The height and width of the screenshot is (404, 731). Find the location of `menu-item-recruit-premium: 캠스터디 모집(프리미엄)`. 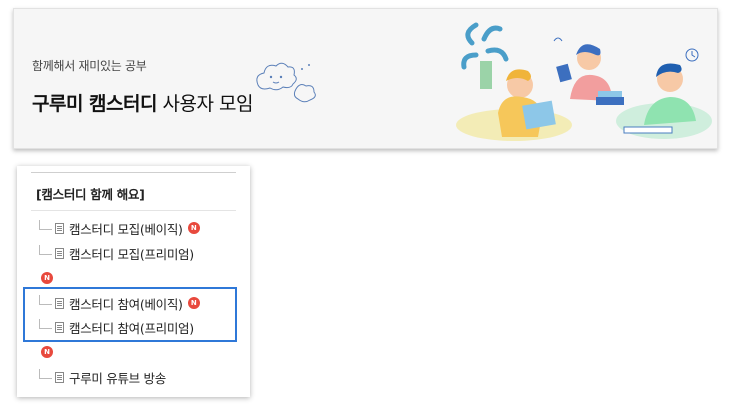

menu-item-recruit-premium: 캠스터디 모집(프리미엄) is located at coordinates (116, 253).